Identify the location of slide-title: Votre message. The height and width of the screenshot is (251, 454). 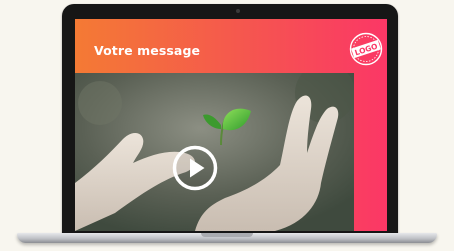
(147, 50).